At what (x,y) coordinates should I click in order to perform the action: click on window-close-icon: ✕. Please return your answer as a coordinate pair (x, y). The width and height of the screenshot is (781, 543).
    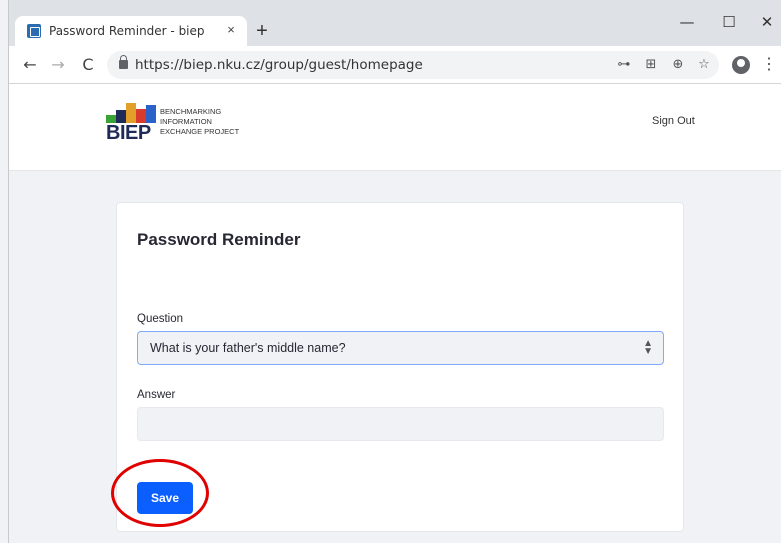
    Looking at the image, I should click on (766, 22).